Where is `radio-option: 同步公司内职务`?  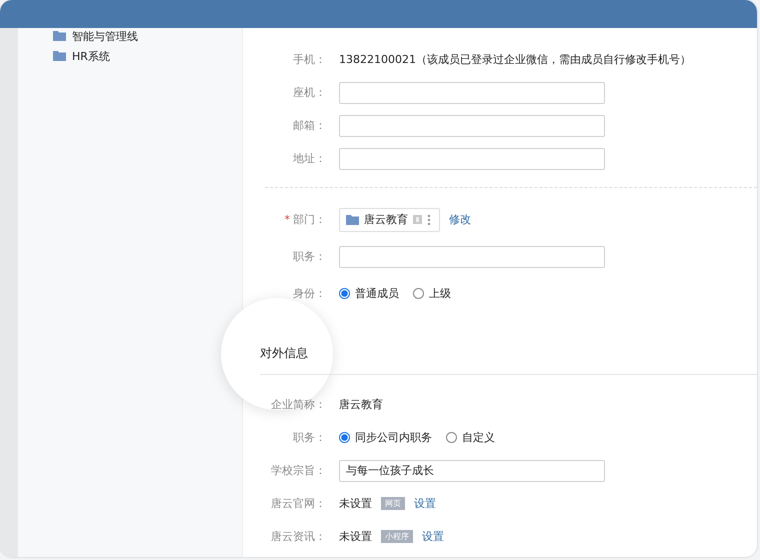
radio-option: 同步公司内职务 is located at coordinates (385, 437).